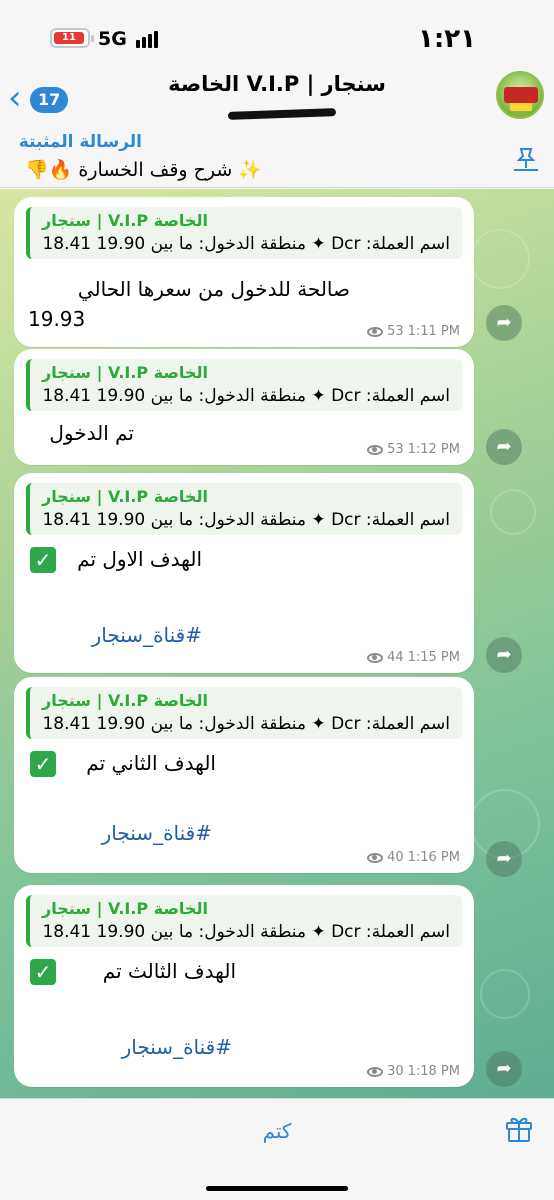  What do you see at coordinates (139, 559) in the screenshot?
I see `message-text: الهدف الاول تم` at bounding box center [139, 559].